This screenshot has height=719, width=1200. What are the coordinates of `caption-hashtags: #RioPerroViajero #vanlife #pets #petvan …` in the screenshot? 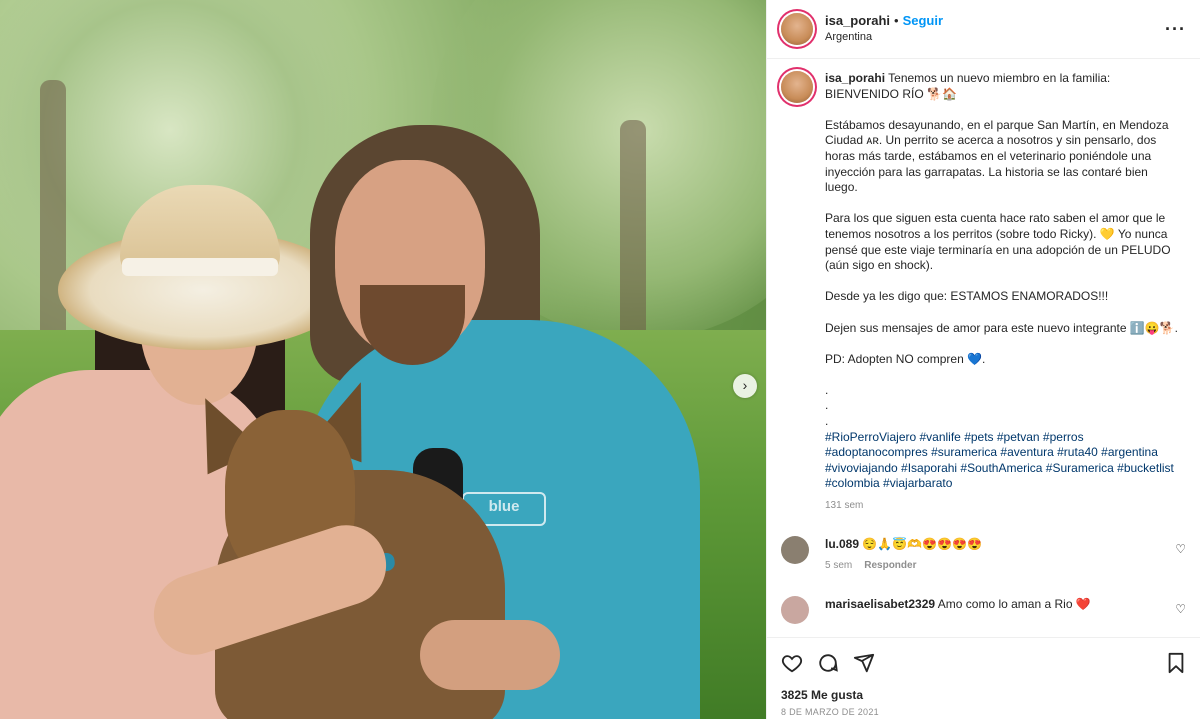 It's located at (1004, 461).